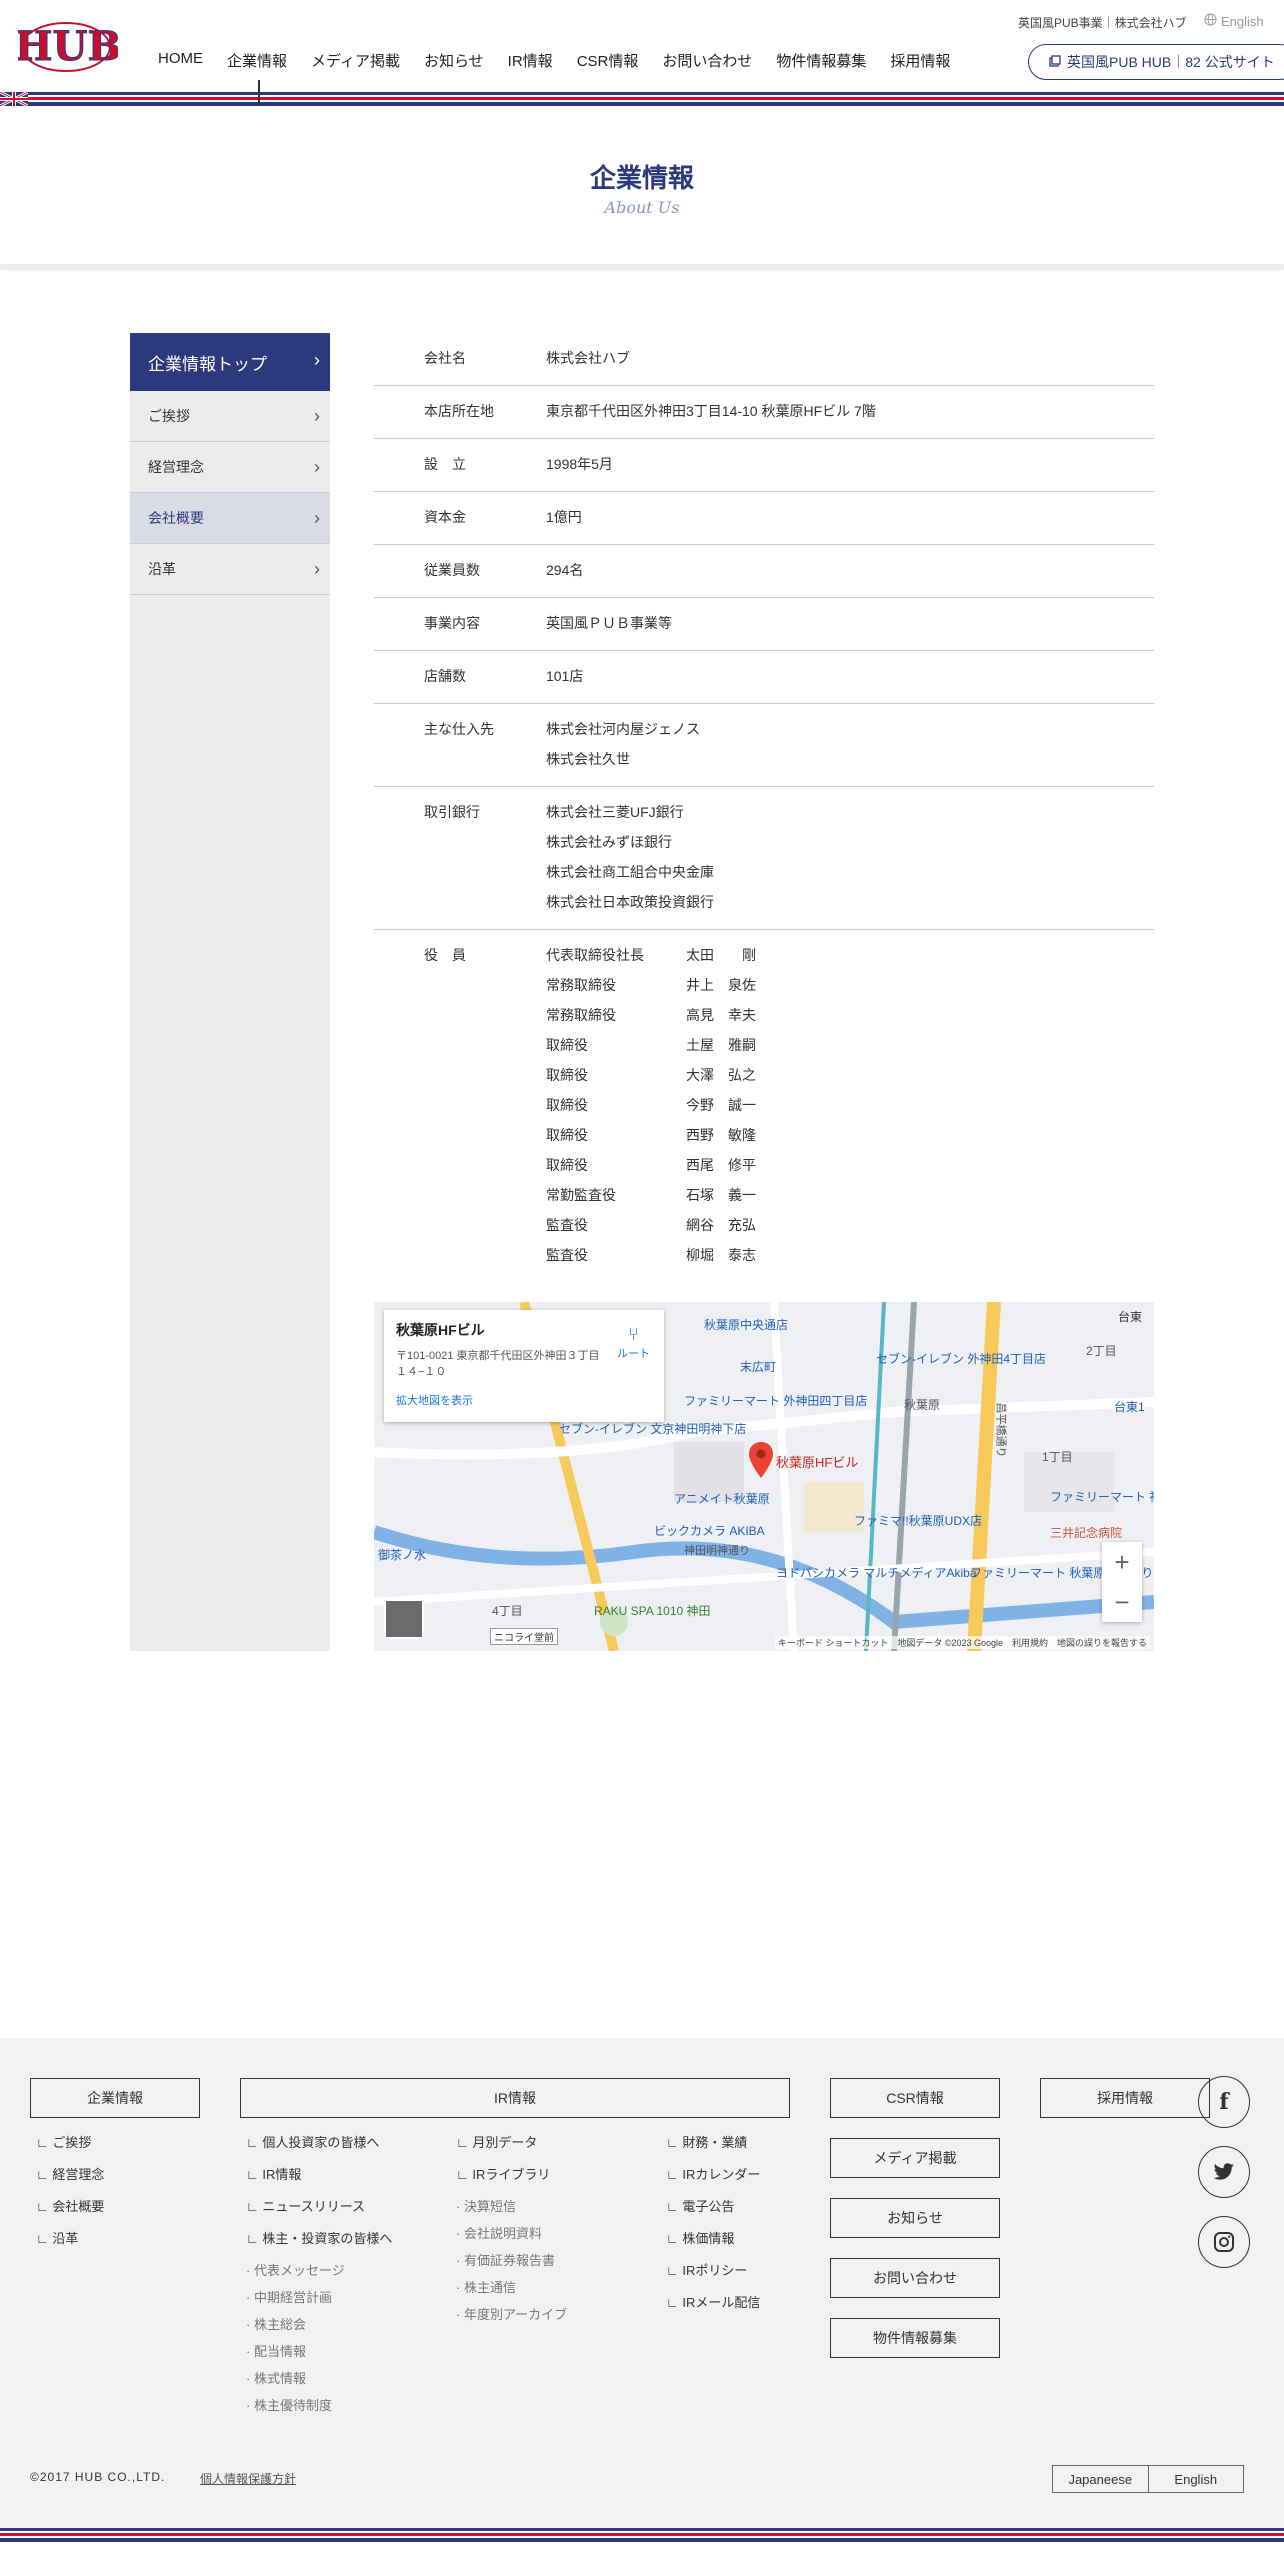 The width and height of the screenshot is (1284, 2568). I want to click on nav-property: 物件情報募集, so click(821, 60).